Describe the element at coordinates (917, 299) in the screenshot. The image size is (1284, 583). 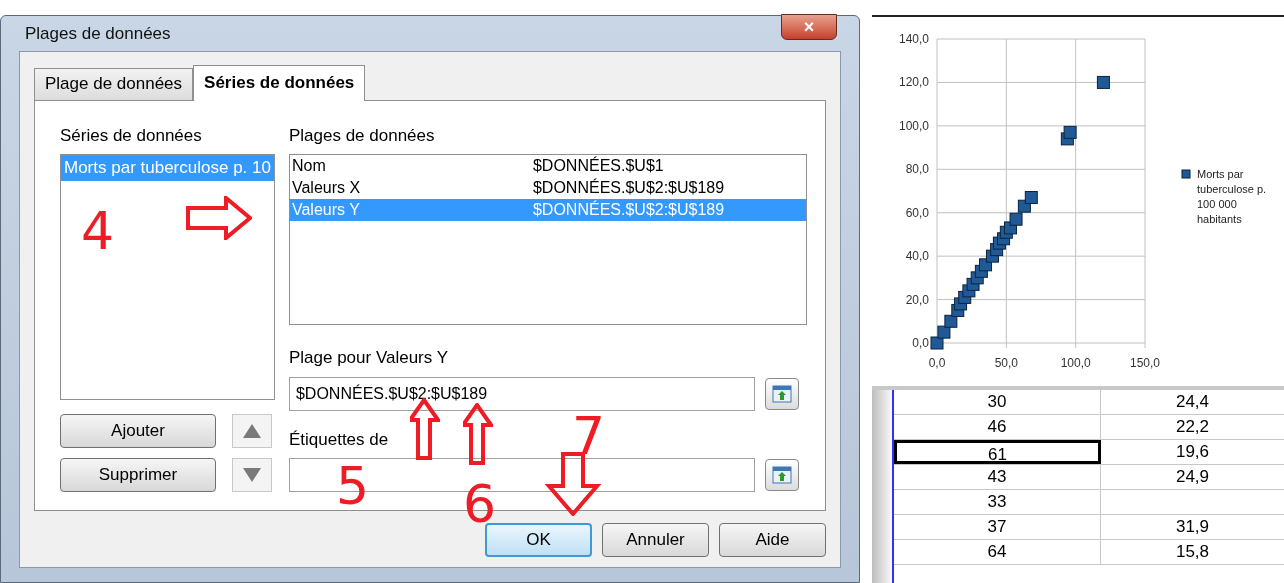
I see `axis-label: 20,0` at that location.